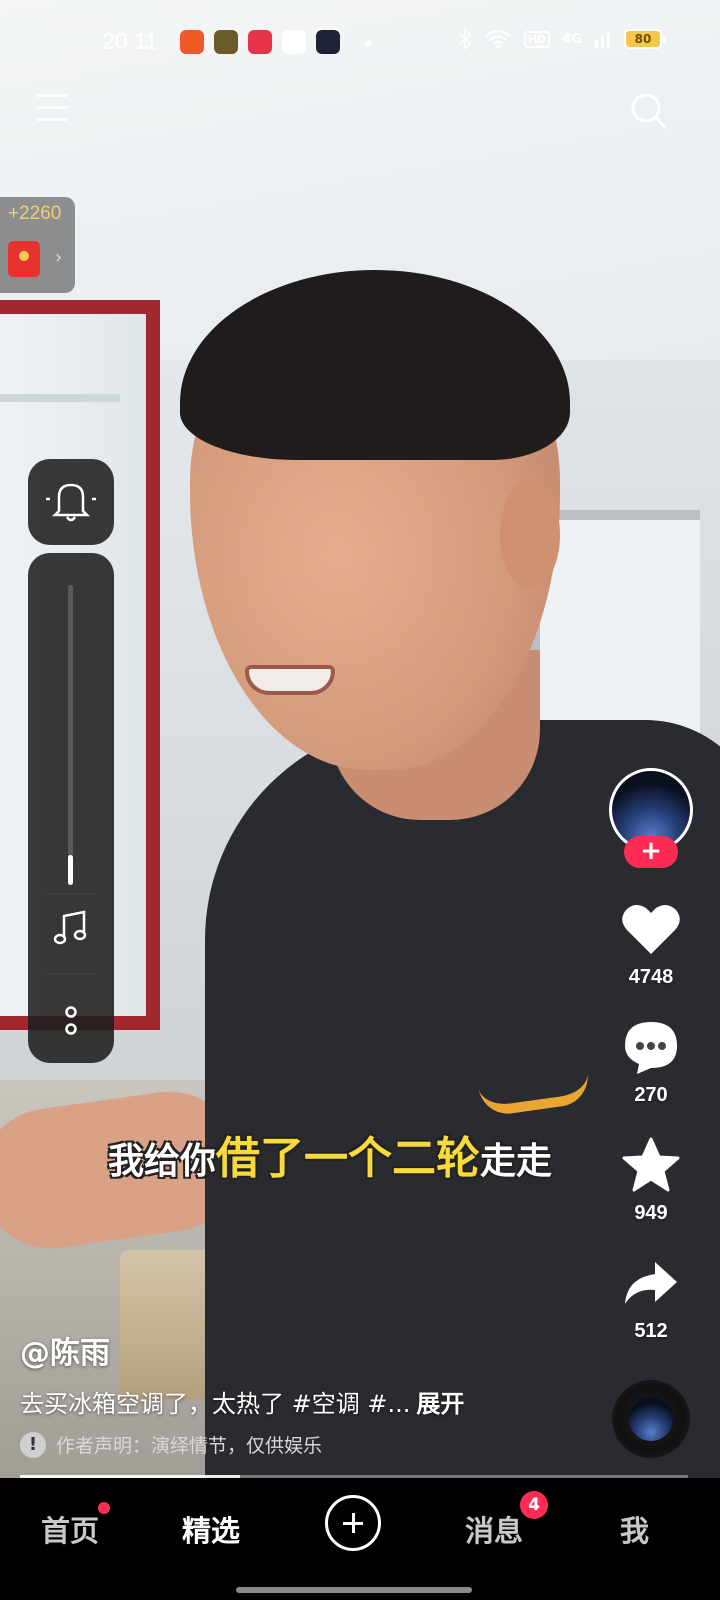  Describe the element at coordinates (651, 1283) in the screenshot. I see `share-arrow-icon` at that location.